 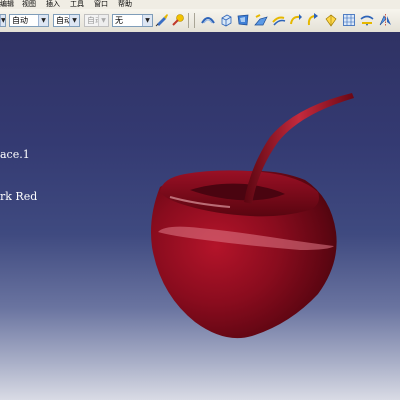 What do you see at coordinates (101, 4) in the screenshot?
I see `menu-window: 窗口` at bounding box center [101, 4].